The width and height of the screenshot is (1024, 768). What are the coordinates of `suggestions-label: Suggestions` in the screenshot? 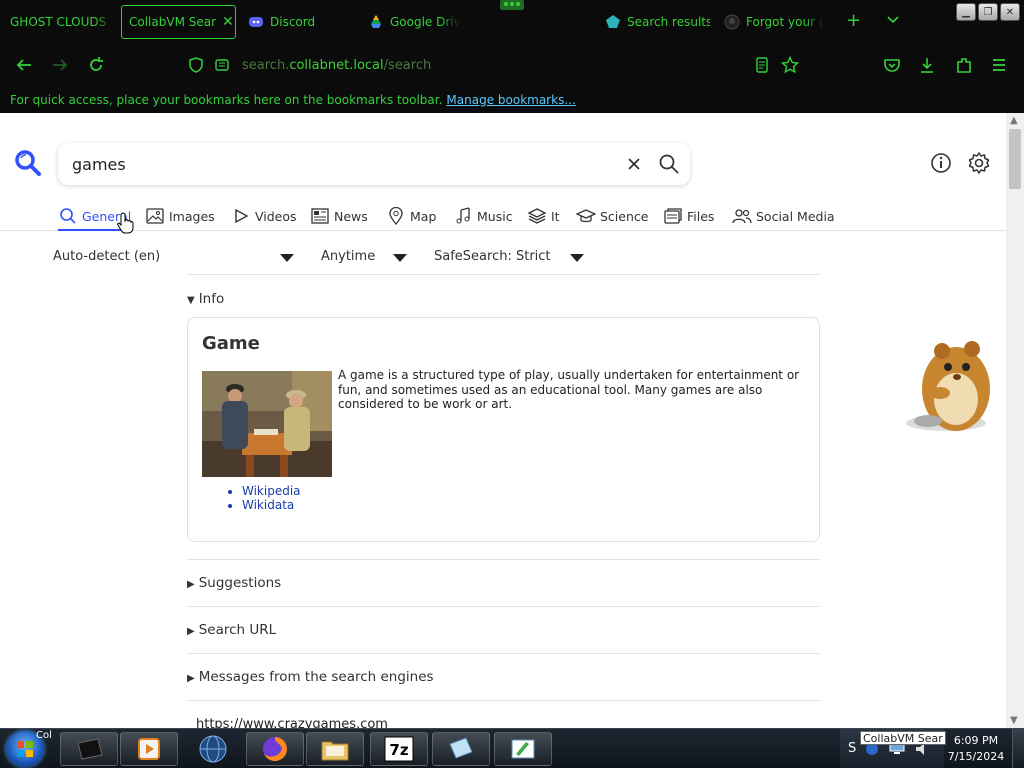 It's located at (240, 583).